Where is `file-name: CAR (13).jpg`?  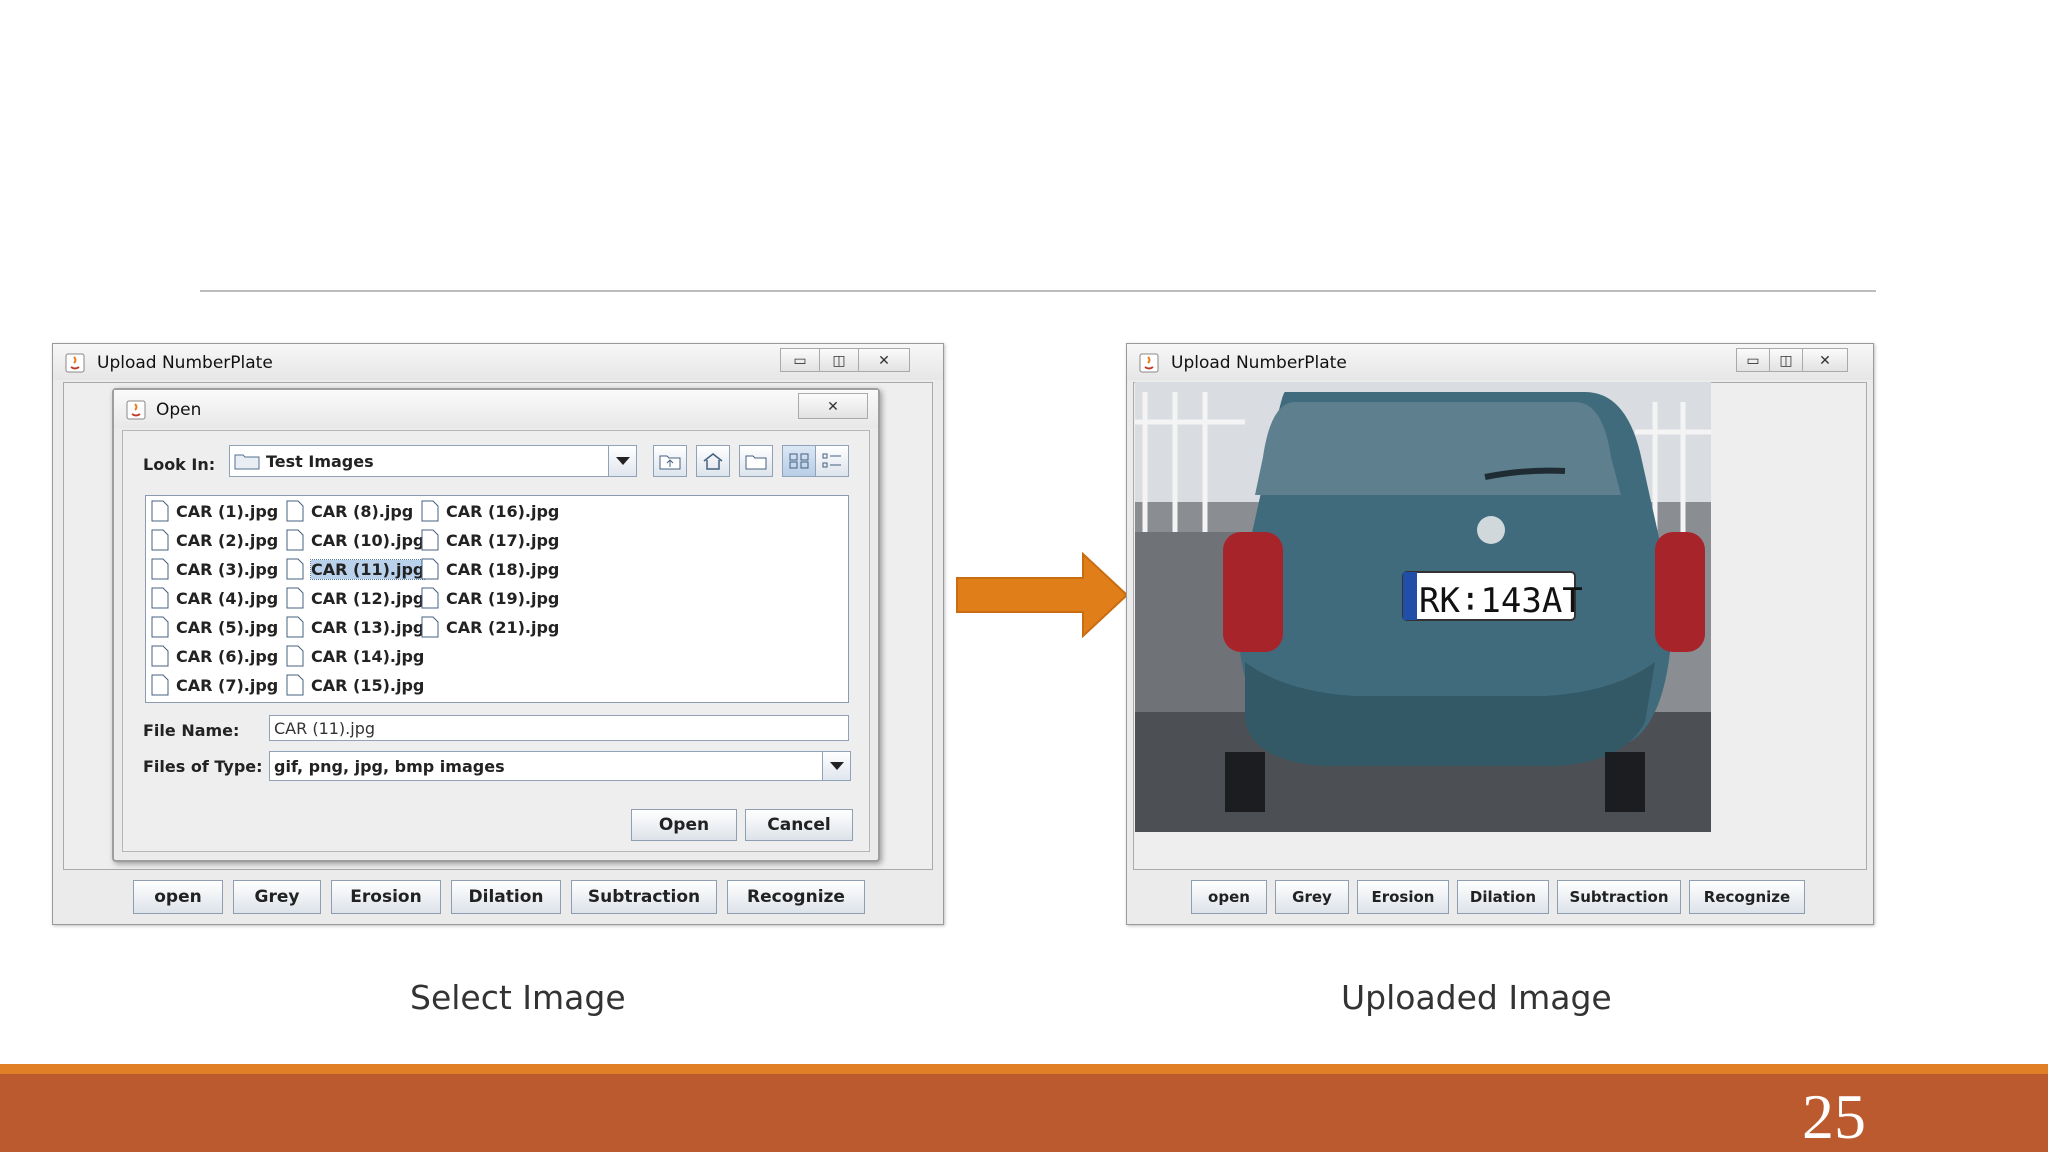 file-name: CAR (13).jpg is located at coordinates (368, 627).